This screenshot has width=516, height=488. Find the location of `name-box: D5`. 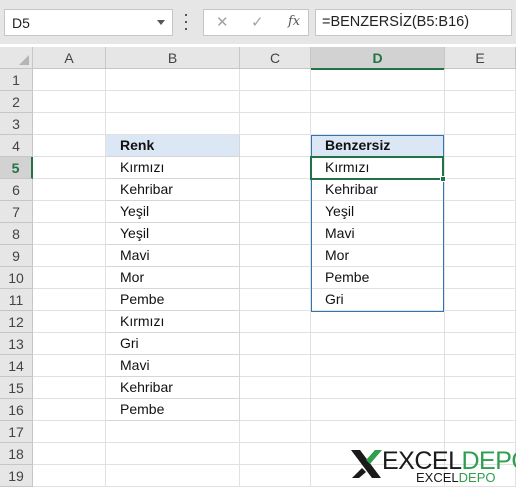

name-box: D5 is located at coordinates (88, 22).